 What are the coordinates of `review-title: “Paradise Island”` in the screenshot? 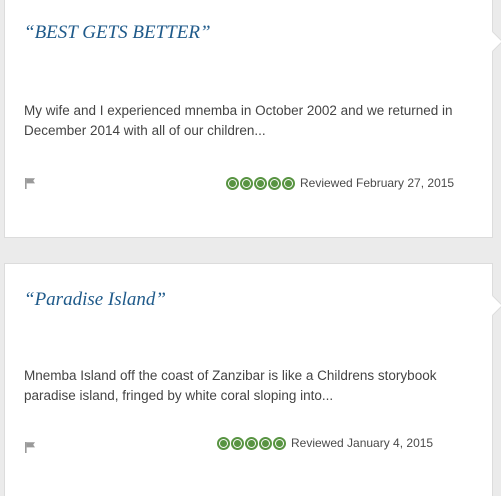 It's located at (95, 300).